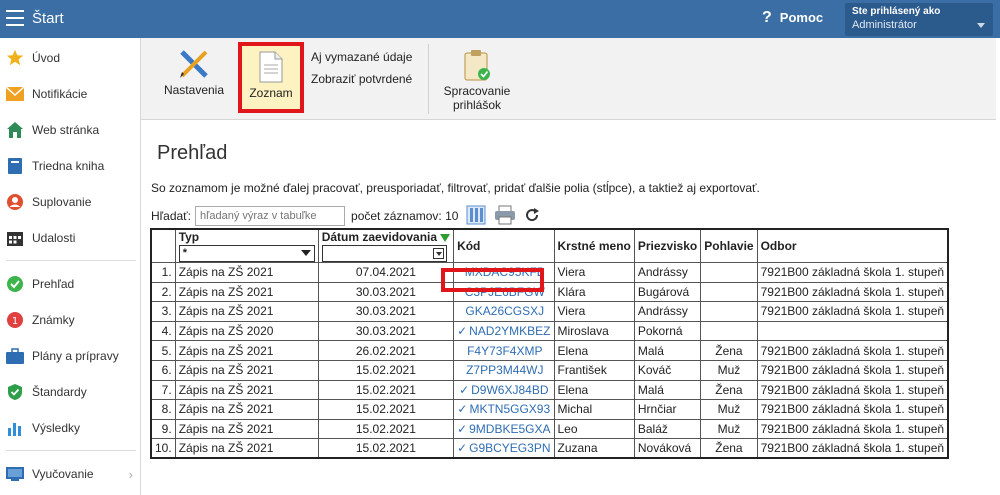 This screenshot has height=495, width=1000. Describe the element at coordinates (438, 253) in the screenshot. I see `filter-dropdown-icon` at that location.